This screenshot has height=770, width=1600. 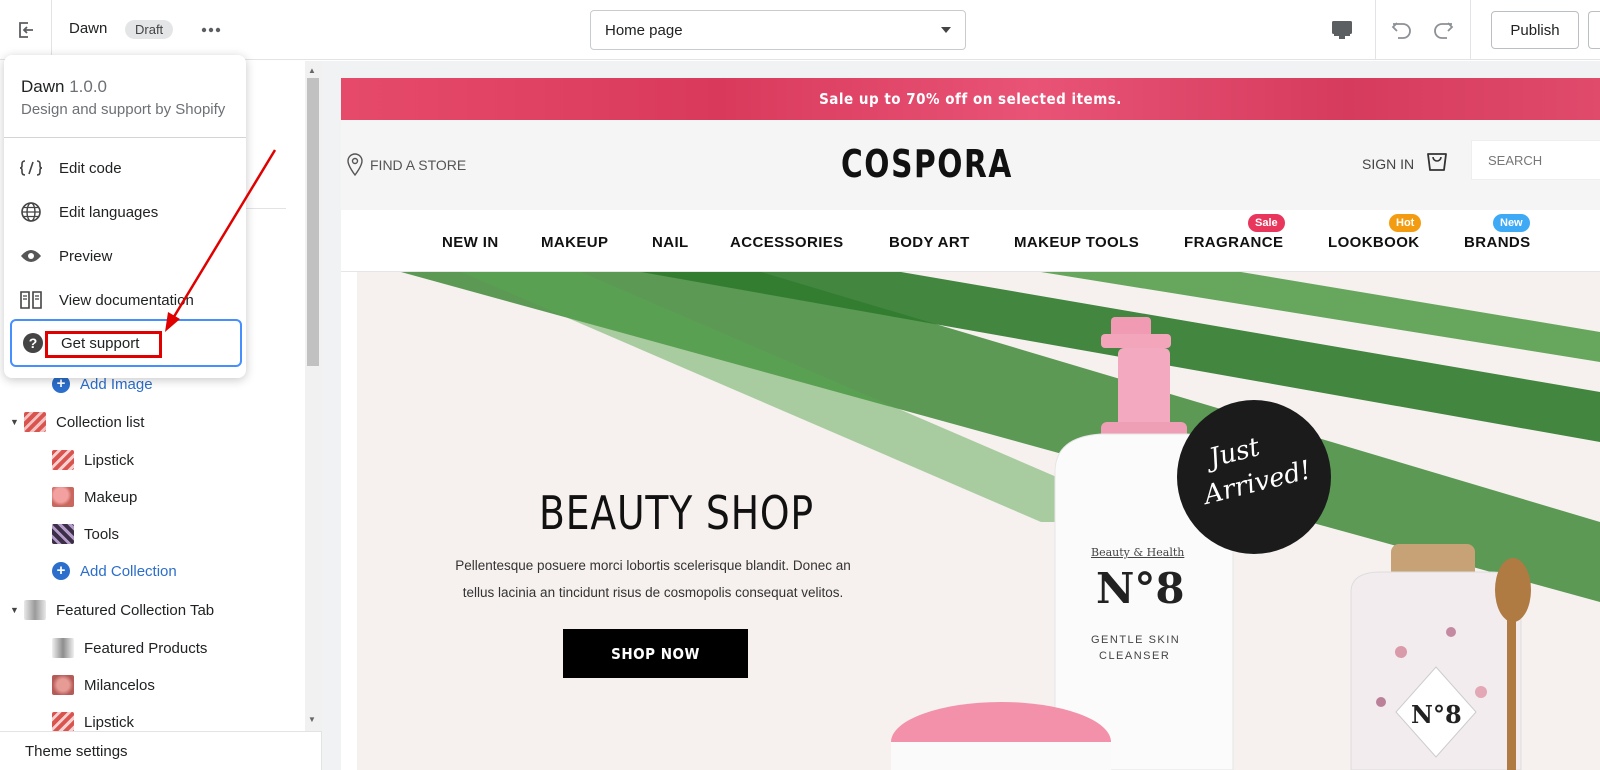 What do you see at coordinates (1535, 160) in the screenshot?
I see `store-search-input: SEARCH` at bounding box center [1535, 160].